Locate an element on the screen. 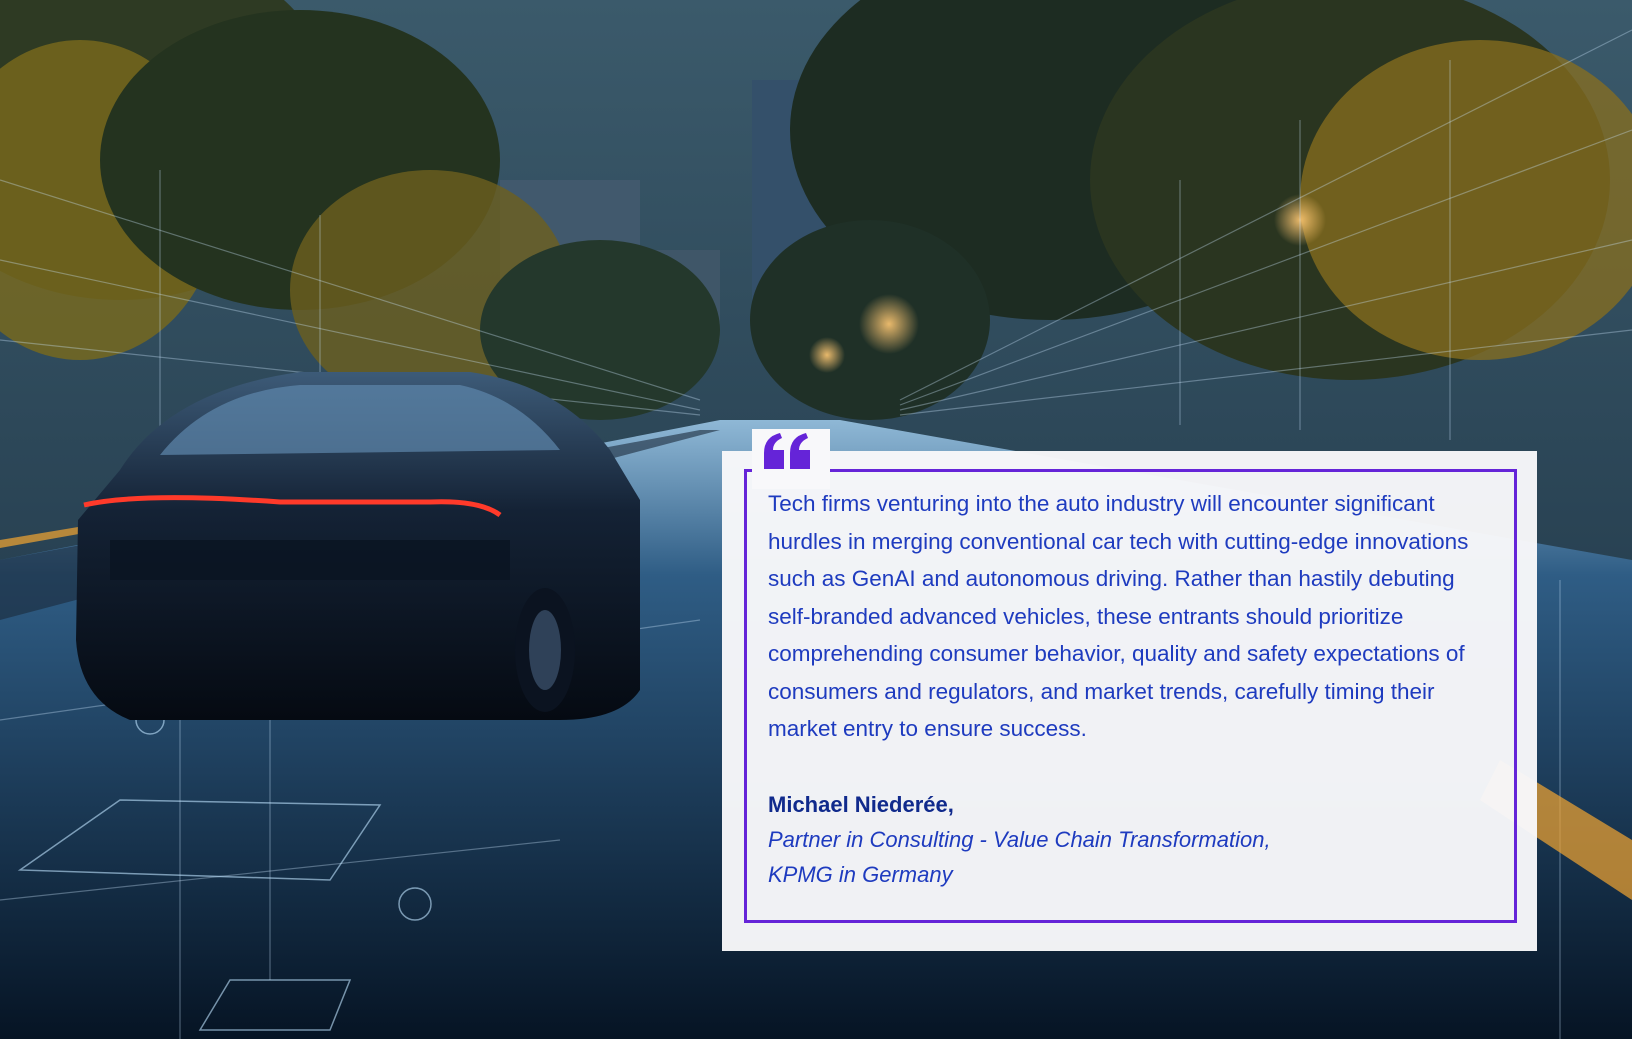 This screenshot has width=1632, height=1039. quote-mark-icon is located at coordinates (791, 459).